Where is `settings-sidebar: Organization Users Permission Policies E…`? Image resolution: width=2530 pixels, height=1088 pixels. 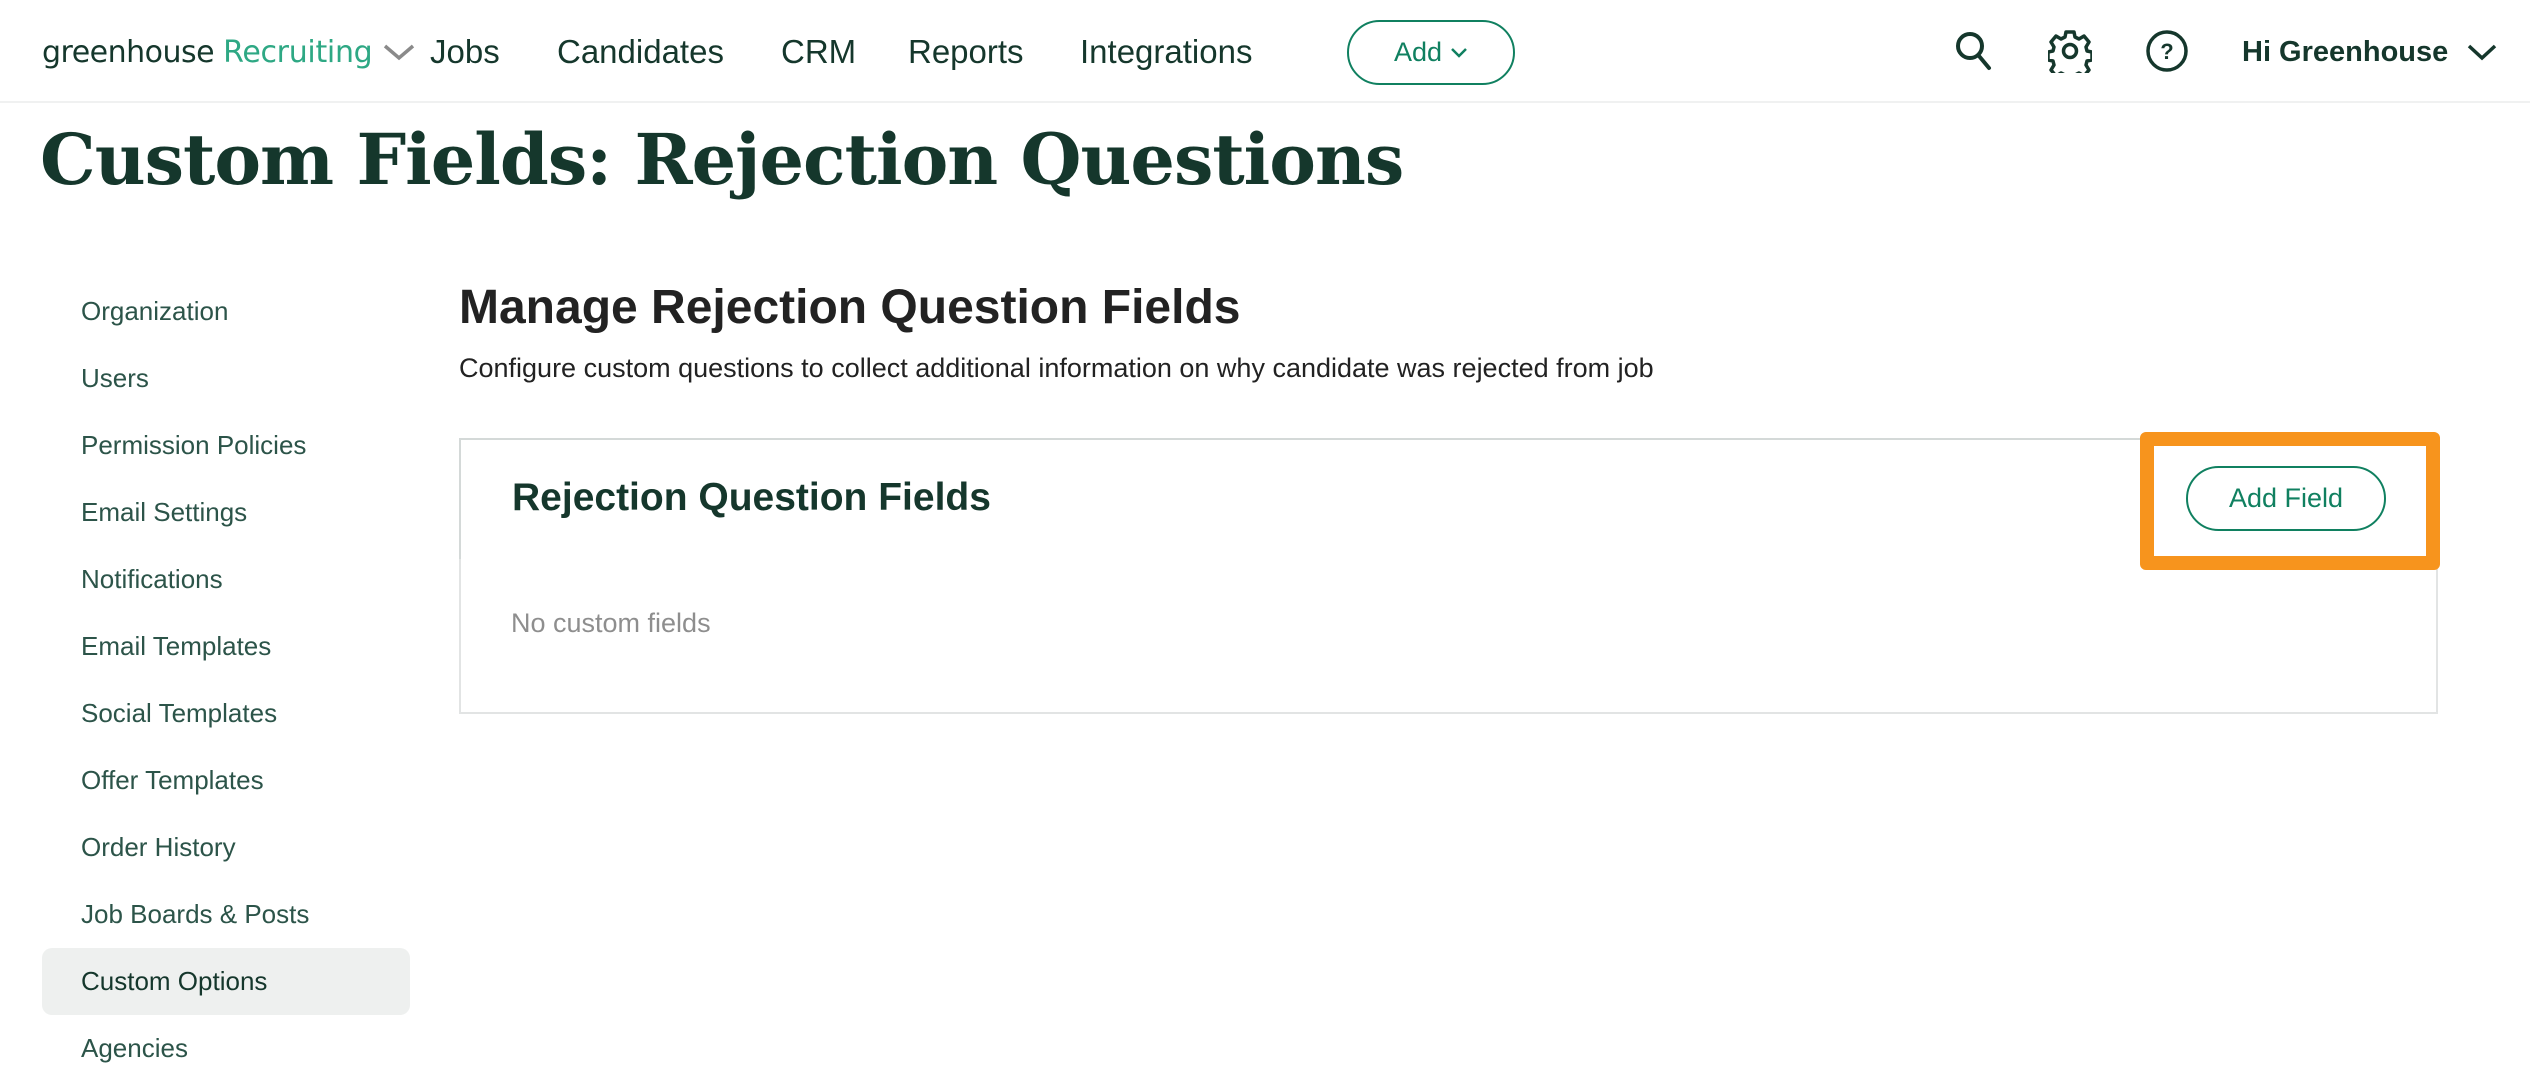 settings-sidebar: Organization Users Permission Policies E… is located at coordinates (226, 680).